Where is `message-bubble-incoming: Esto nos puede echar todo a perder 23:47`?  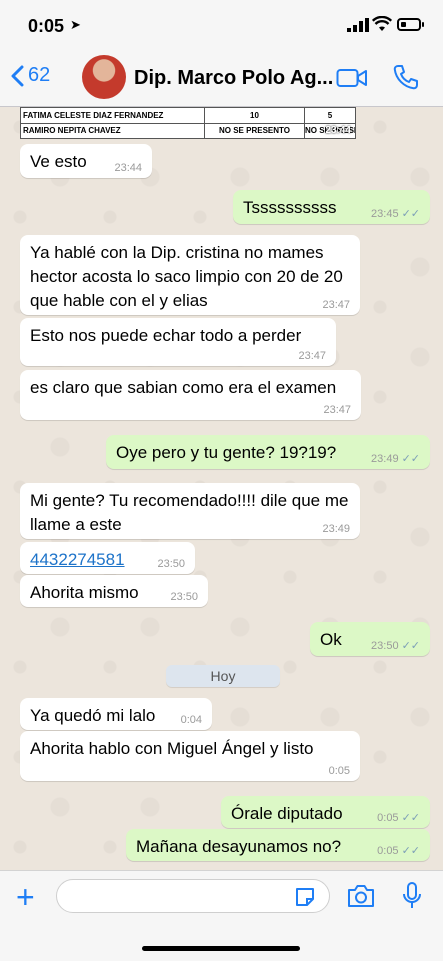 message-bubble-incoming: Esto nos puede echar todo a perder 23:47 is located at coordinates (178, 342).